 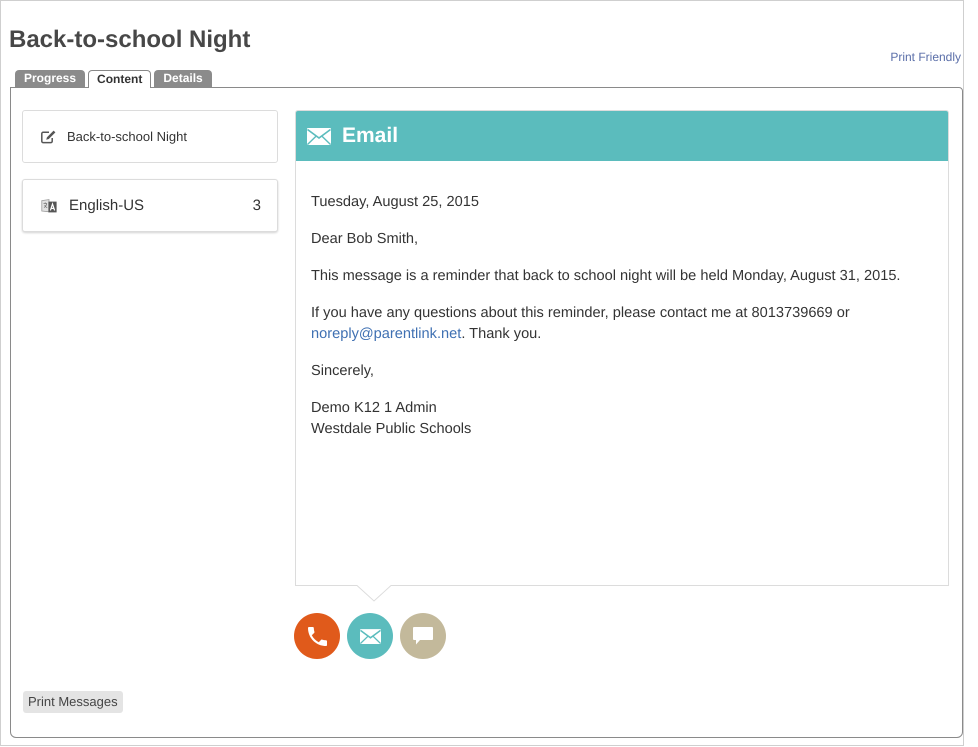 What do you see at coordinates (581, 324) in the screenshot?
I see `message-paragraph: If you have any questions about this reminder, please contact me at 8013739669 or noreply@parentlink.net. Thank you.` at bounding box center [581, 324].